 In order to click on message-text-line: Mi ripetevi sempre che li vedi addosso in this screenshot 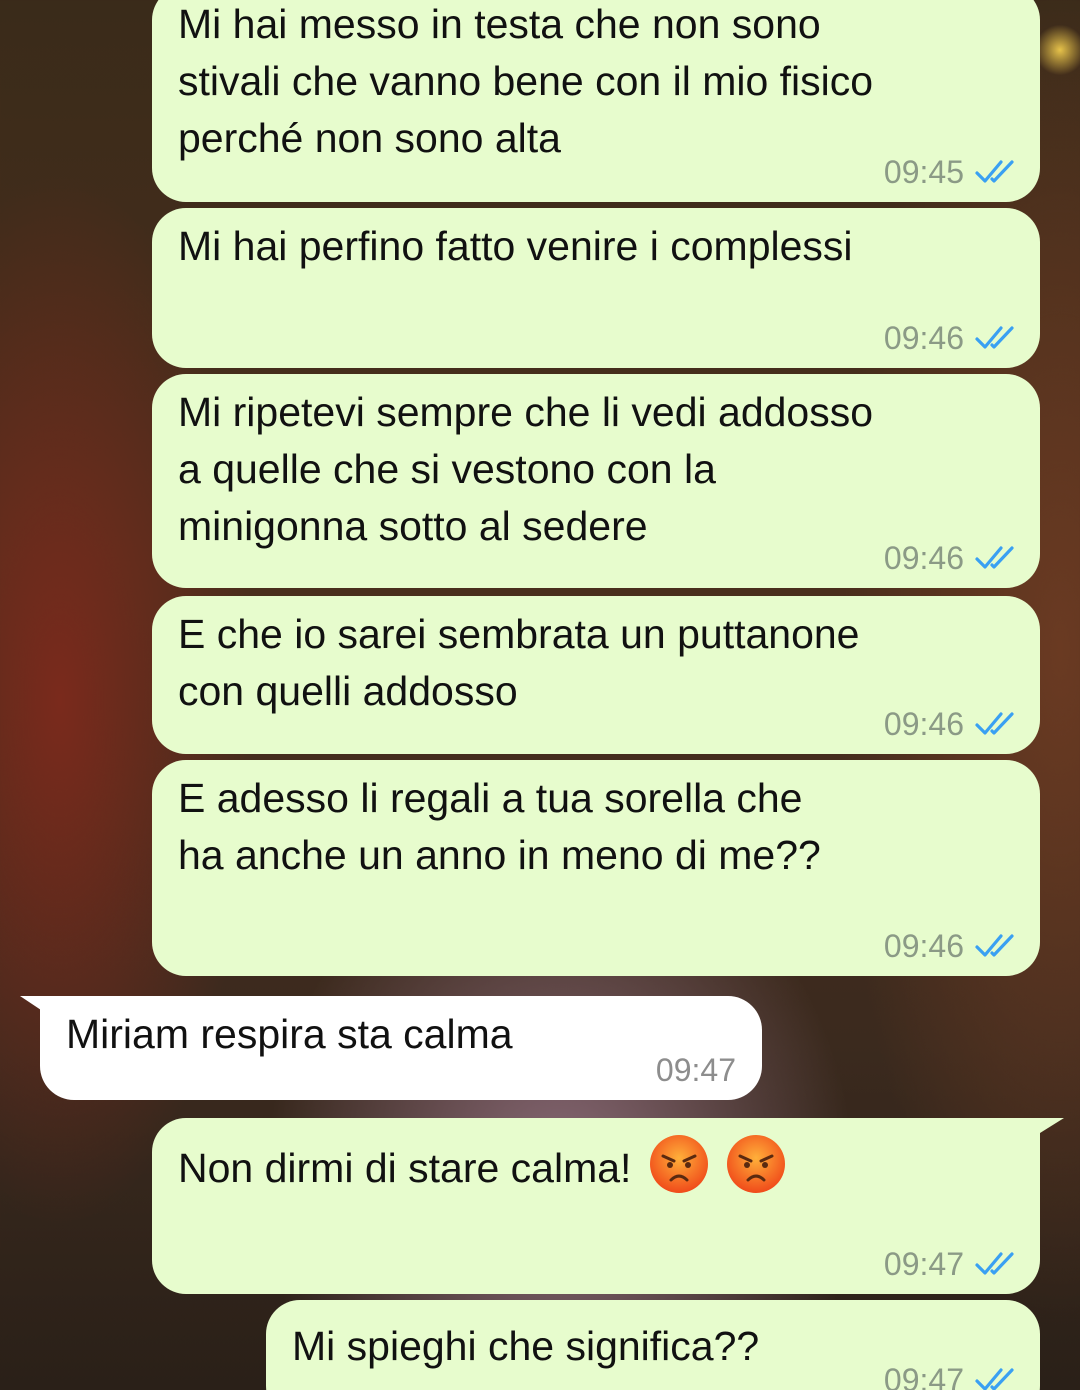, I will do `click(526, 412)`.